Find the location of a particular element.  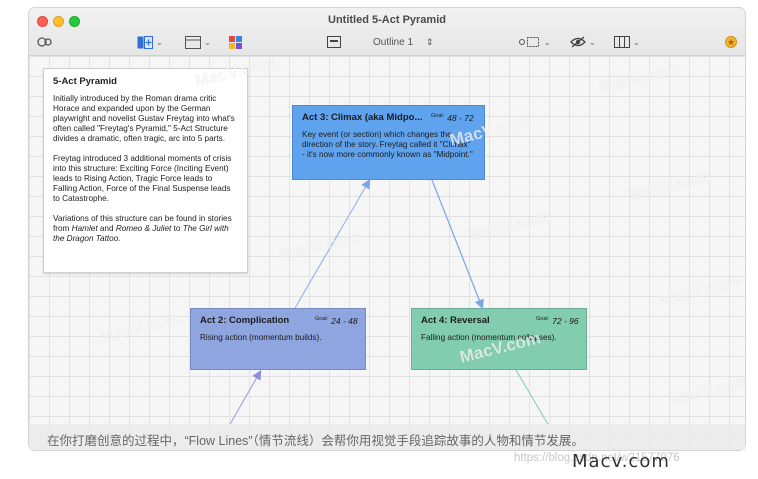

flow-line-act3-to-act4 is located at coordinates (457, 244).